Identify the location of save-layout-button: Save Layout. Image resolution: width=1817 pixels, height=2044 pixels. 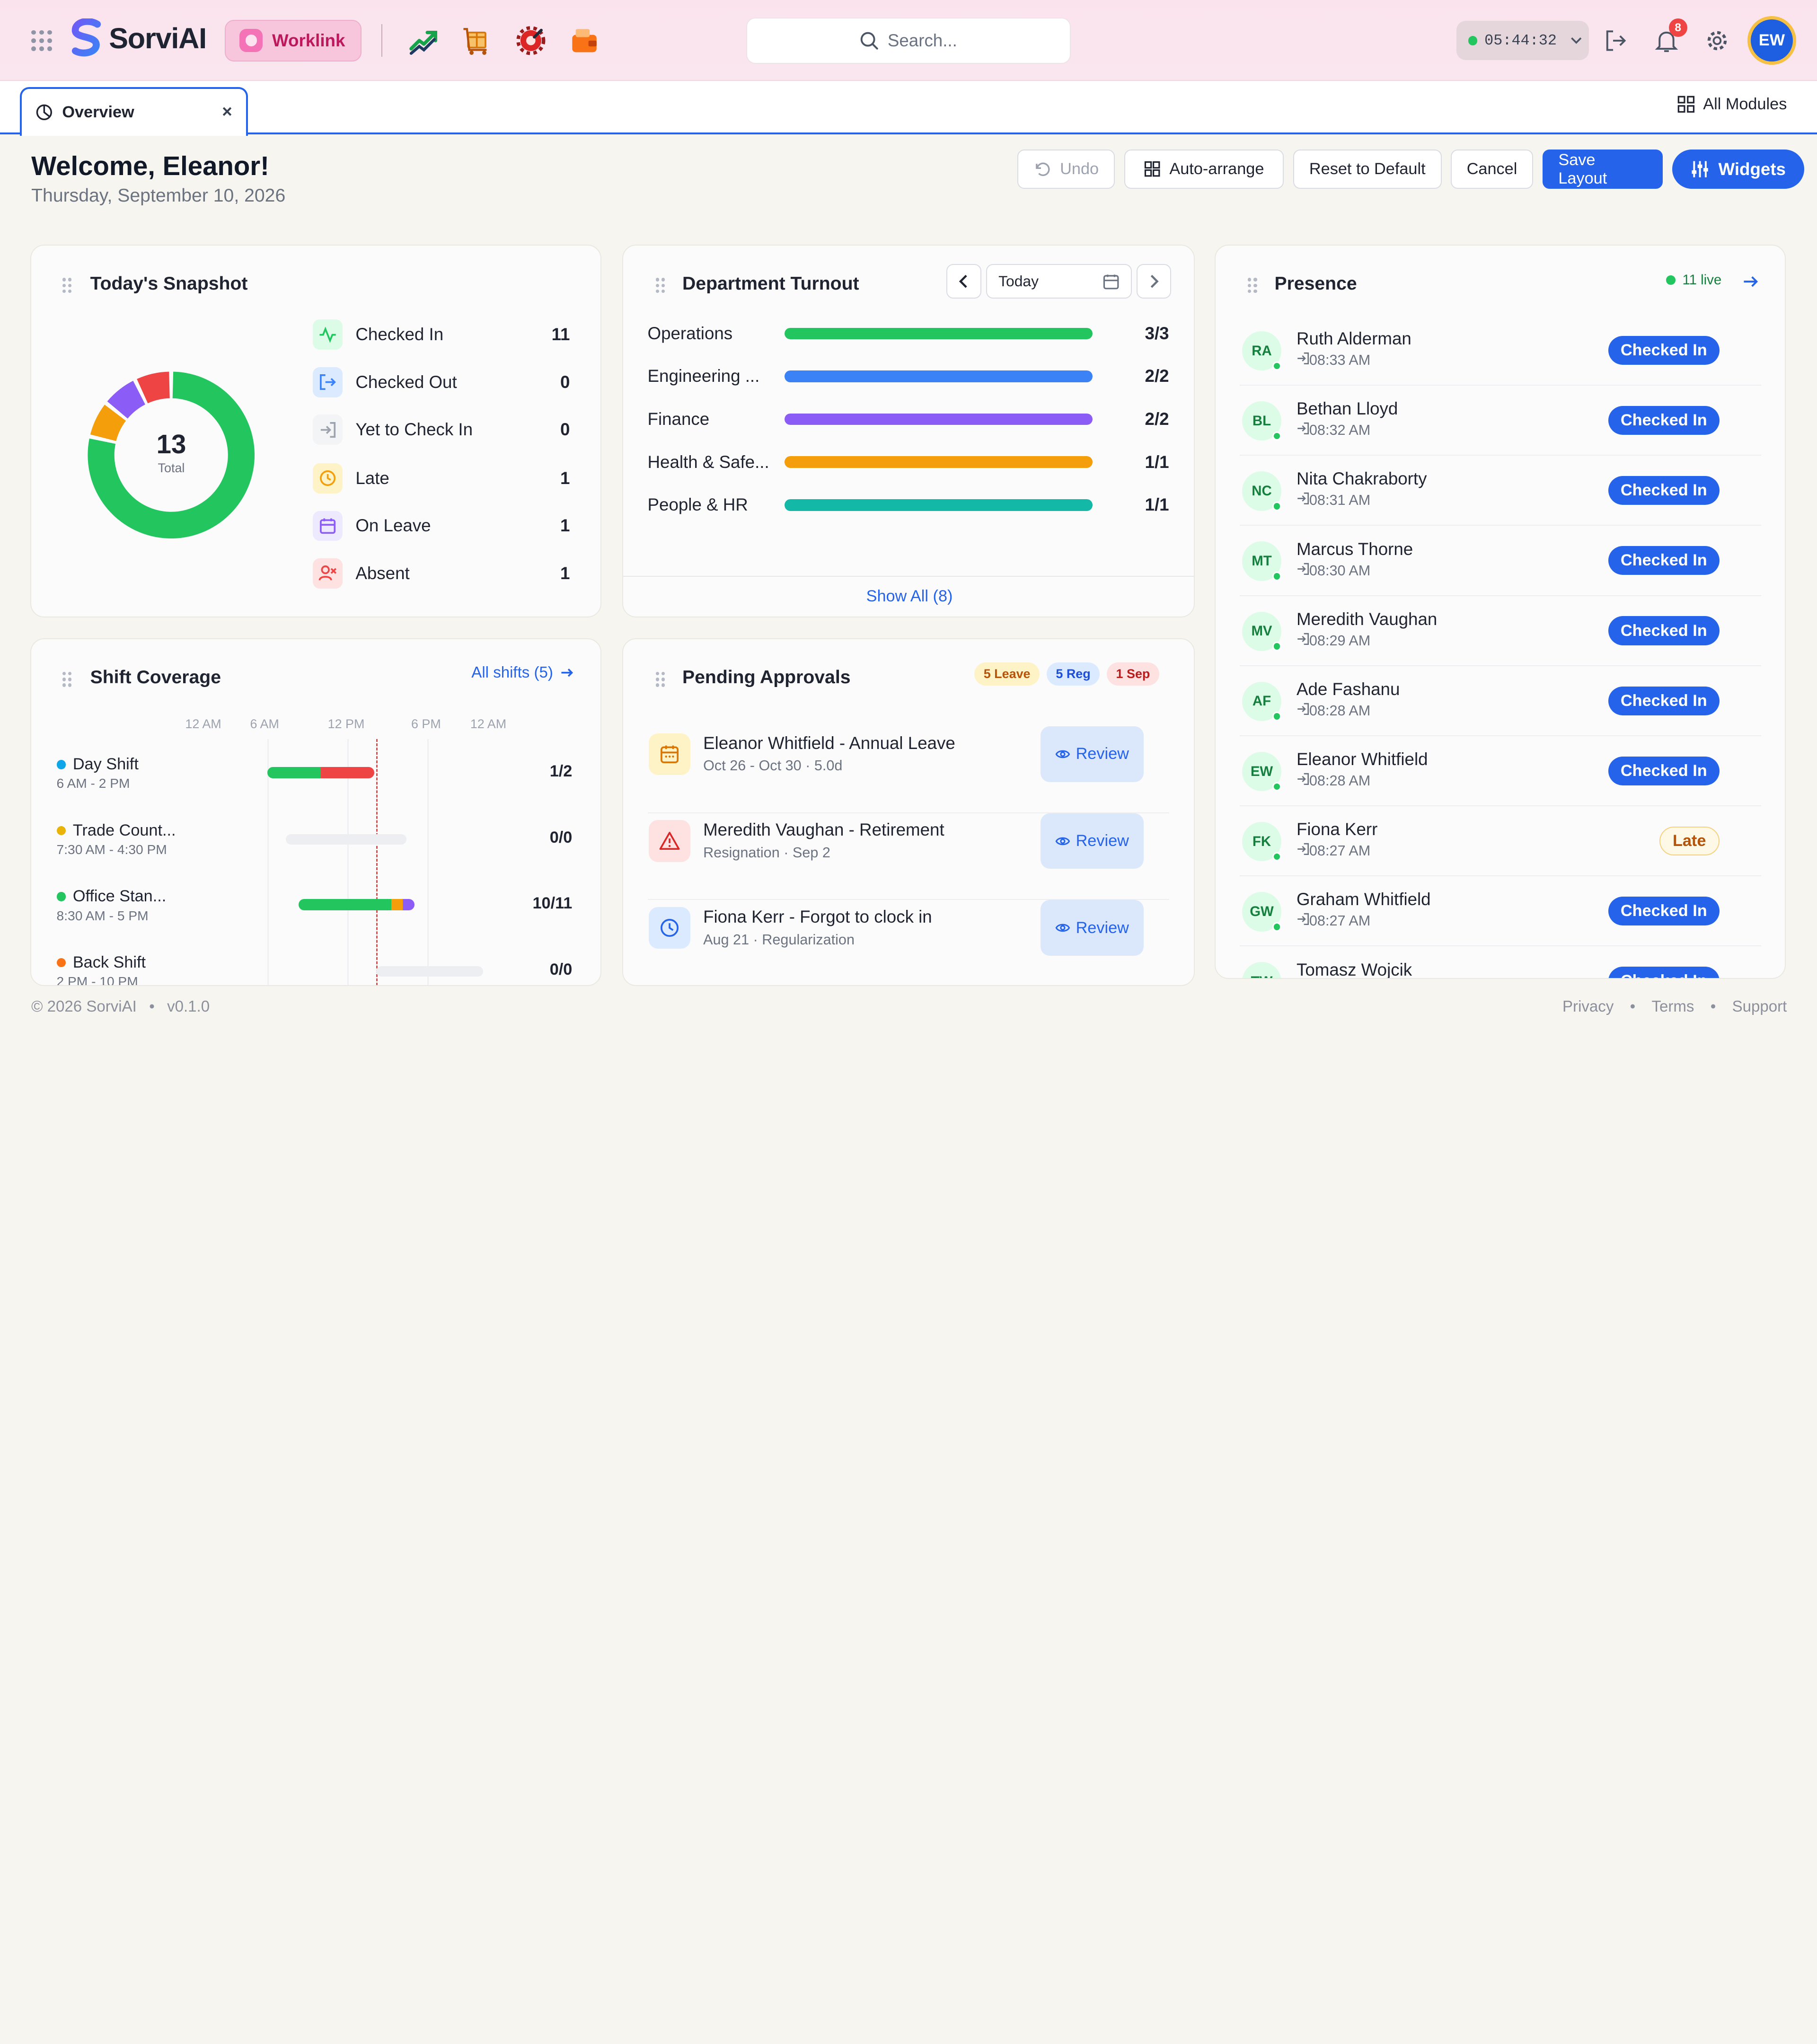
(1602, 169).